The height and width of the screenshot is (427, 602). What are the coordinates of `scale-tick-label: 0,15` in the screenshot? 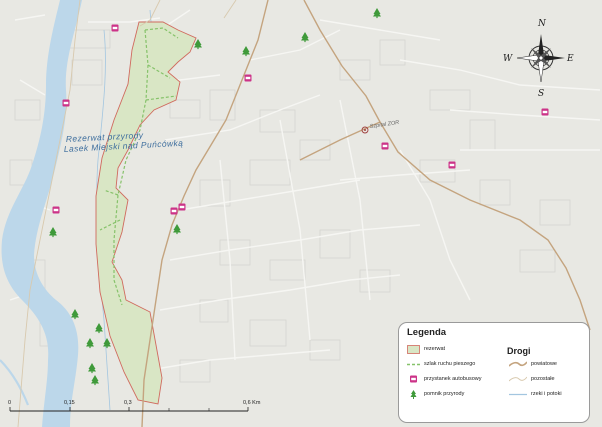 It's located at (69, 403).